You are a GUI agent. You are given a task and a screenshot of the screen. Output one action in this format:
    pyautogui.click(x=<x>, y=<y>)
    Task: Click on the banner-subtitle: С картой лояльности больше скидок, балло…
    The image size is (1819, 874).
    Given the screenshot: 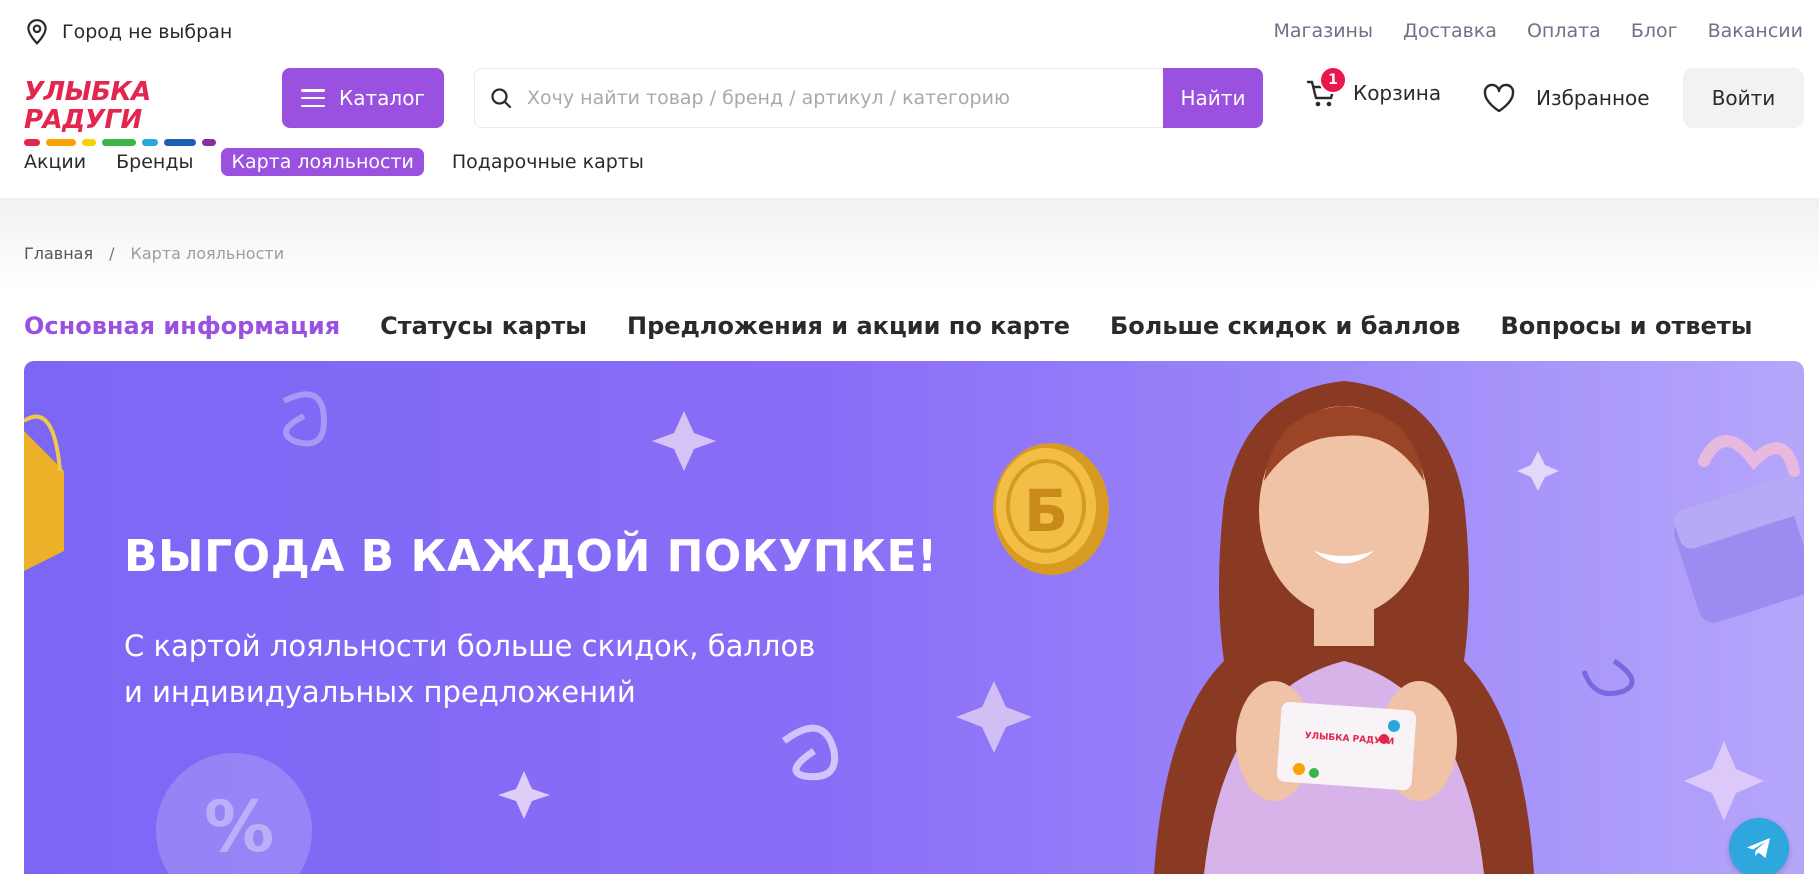 What is the action you would take?
    pyautogui.click(x=504, y=669)
    